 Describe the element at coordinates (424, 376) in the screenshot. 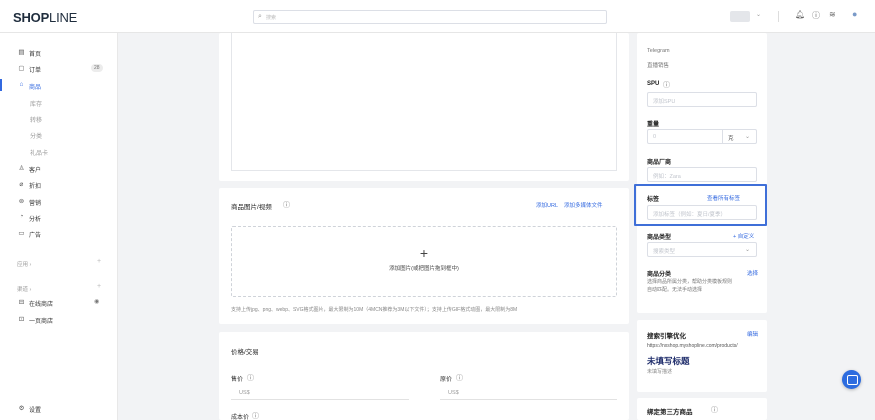

I see `pricing-card: 价格/交易 售价 ⓘ US$ 原价 ⓘ US$ 成本价 ⓘ` at that location.